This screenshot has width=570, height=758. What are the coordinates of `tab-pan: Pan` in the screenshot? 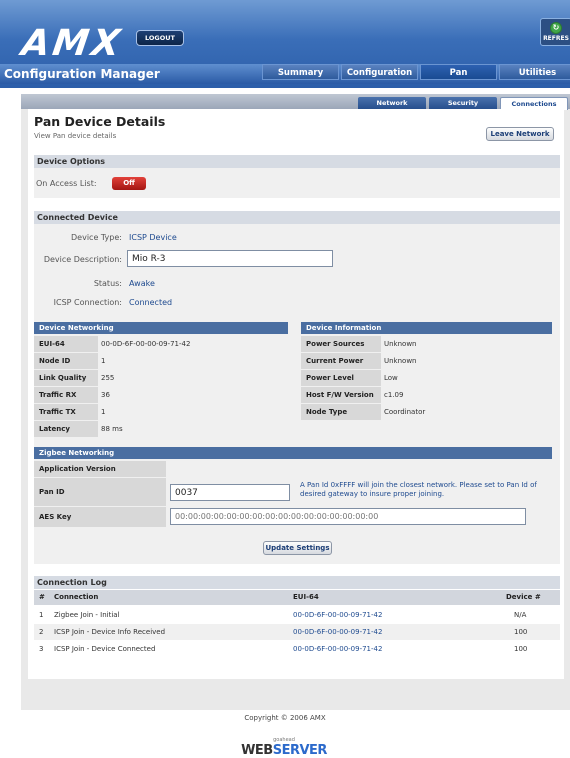 It's located at (458, 72).